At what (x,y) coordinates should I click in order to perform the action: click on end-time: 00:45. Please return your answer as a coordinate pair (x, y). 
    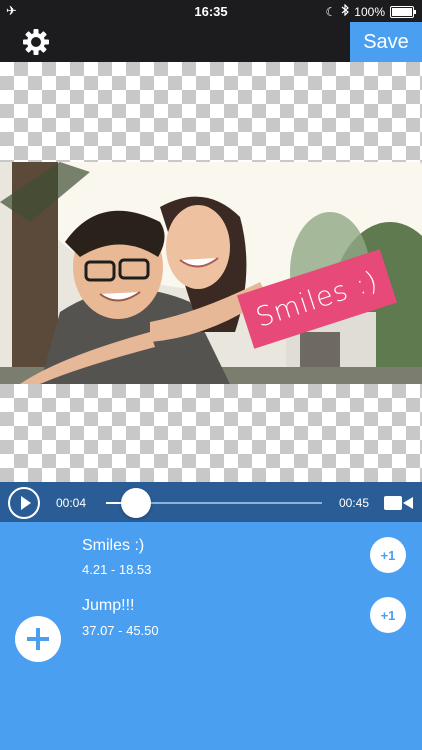
    Looking at the image, I should click on (354, 503).